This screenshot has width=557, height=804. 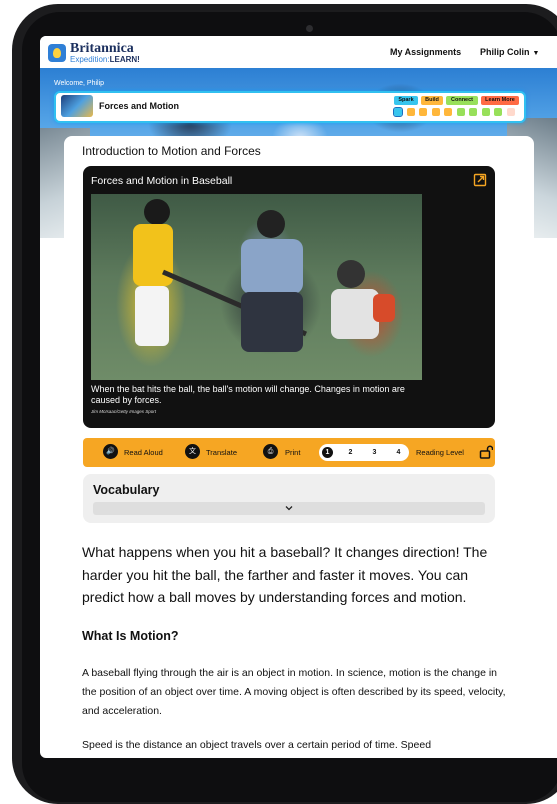 I want to click on open-external-icon, so click(x=480, y=180).